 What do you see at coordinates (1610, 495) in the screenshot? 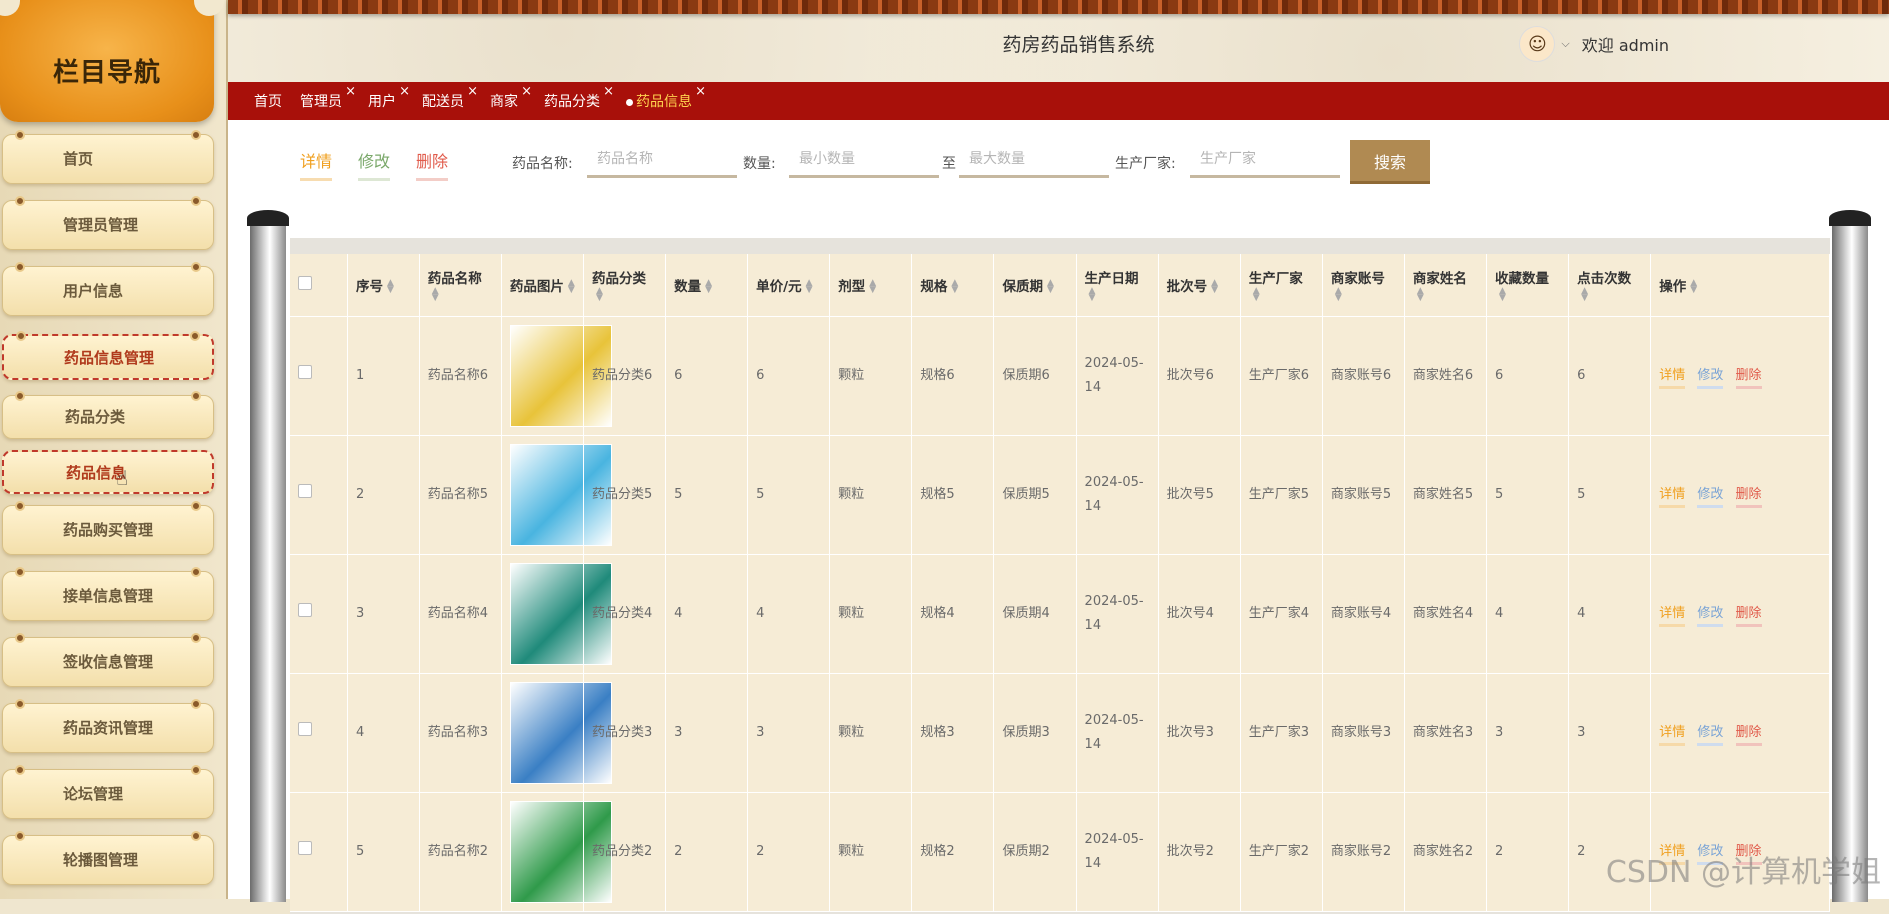
I see `cell-clicks: 5` at bounding box center [1610, 495].